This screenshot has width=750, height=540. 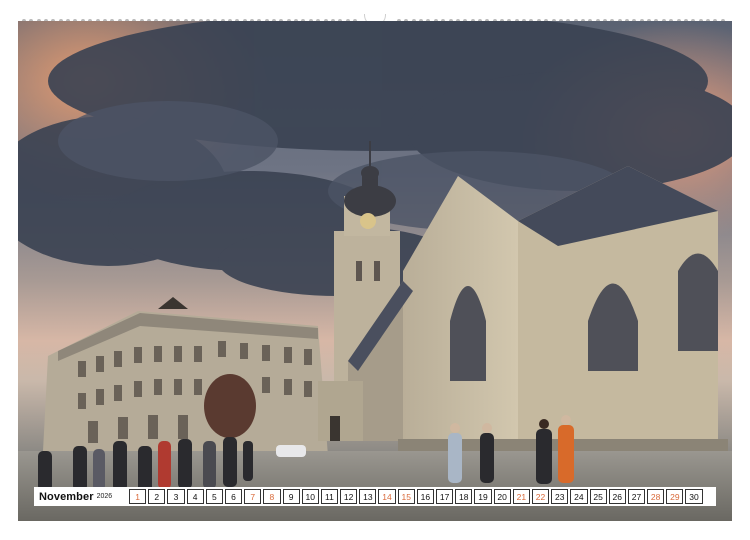 I want to click on day-cell: 4, so click(x=195, y=496).